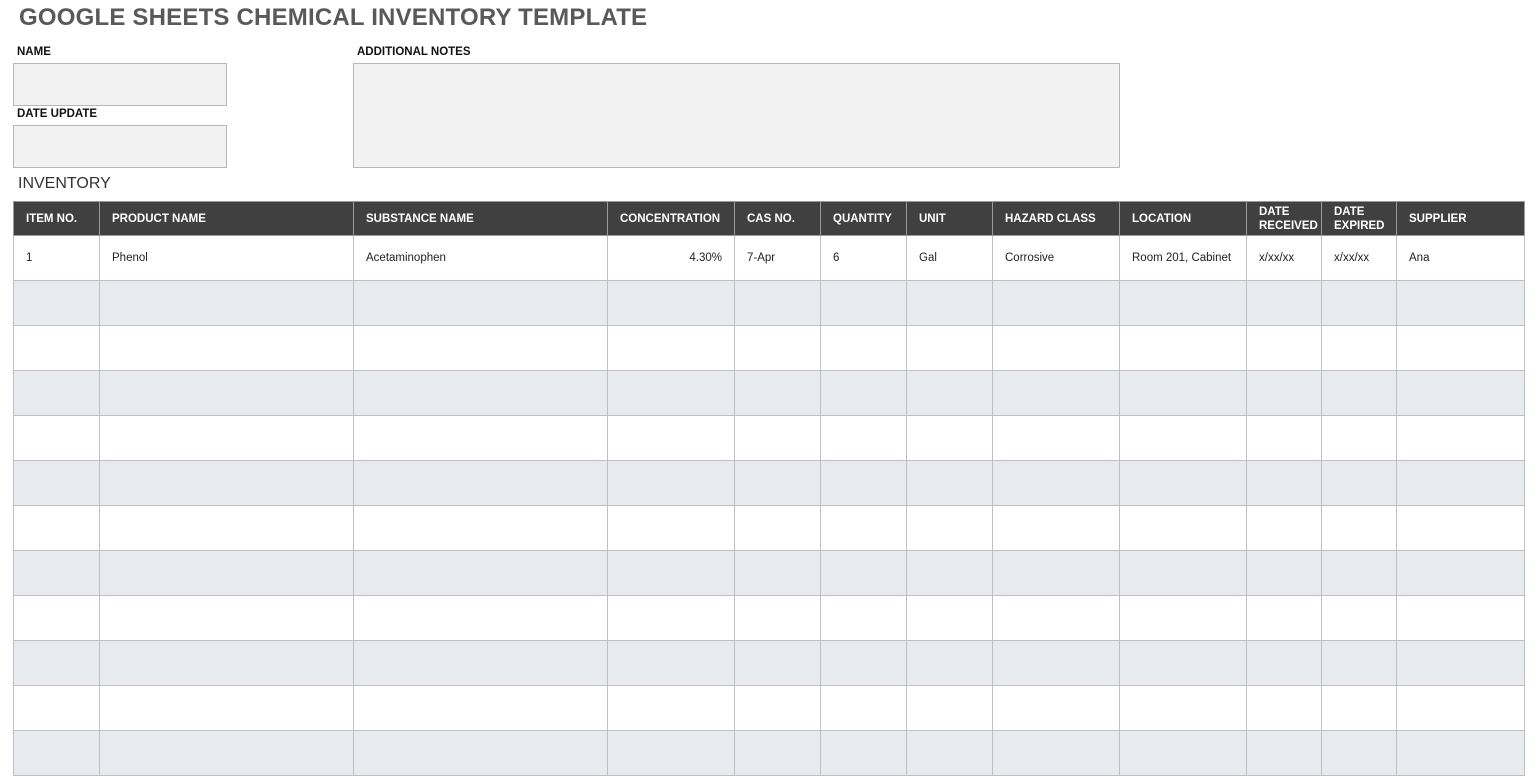 The image size is (1540, 778). I want to click on cell-product-name: Phenol, so click(226, 258).